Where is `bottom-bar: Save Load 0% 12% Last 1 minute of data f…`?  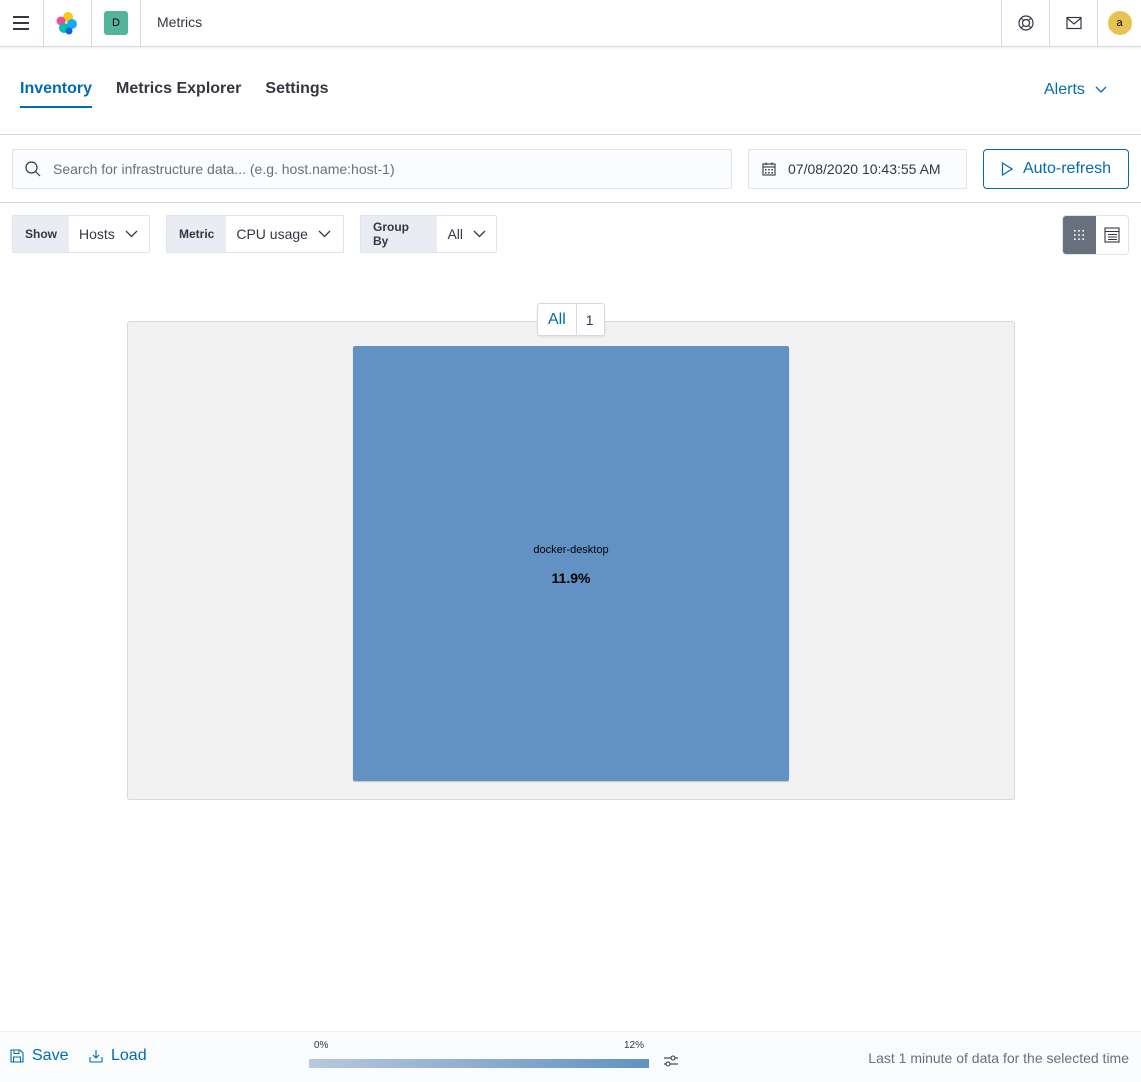 bottom-bar: Save Load 0% 12% Last 1 minute of data f… is located at coordinates (570, 1056).